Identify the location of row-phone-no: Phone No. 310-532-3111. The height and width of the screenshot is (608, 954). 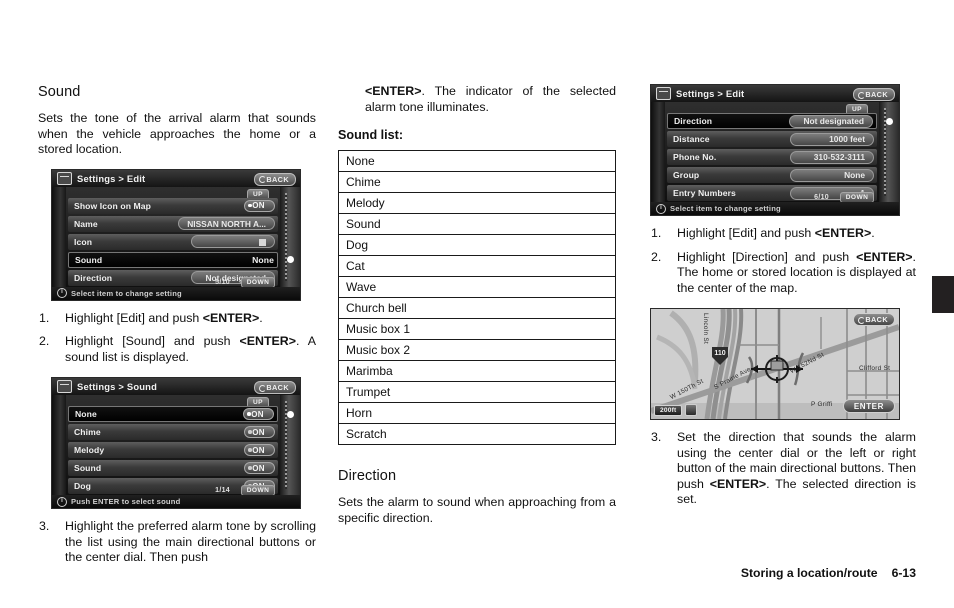
(772, 157).